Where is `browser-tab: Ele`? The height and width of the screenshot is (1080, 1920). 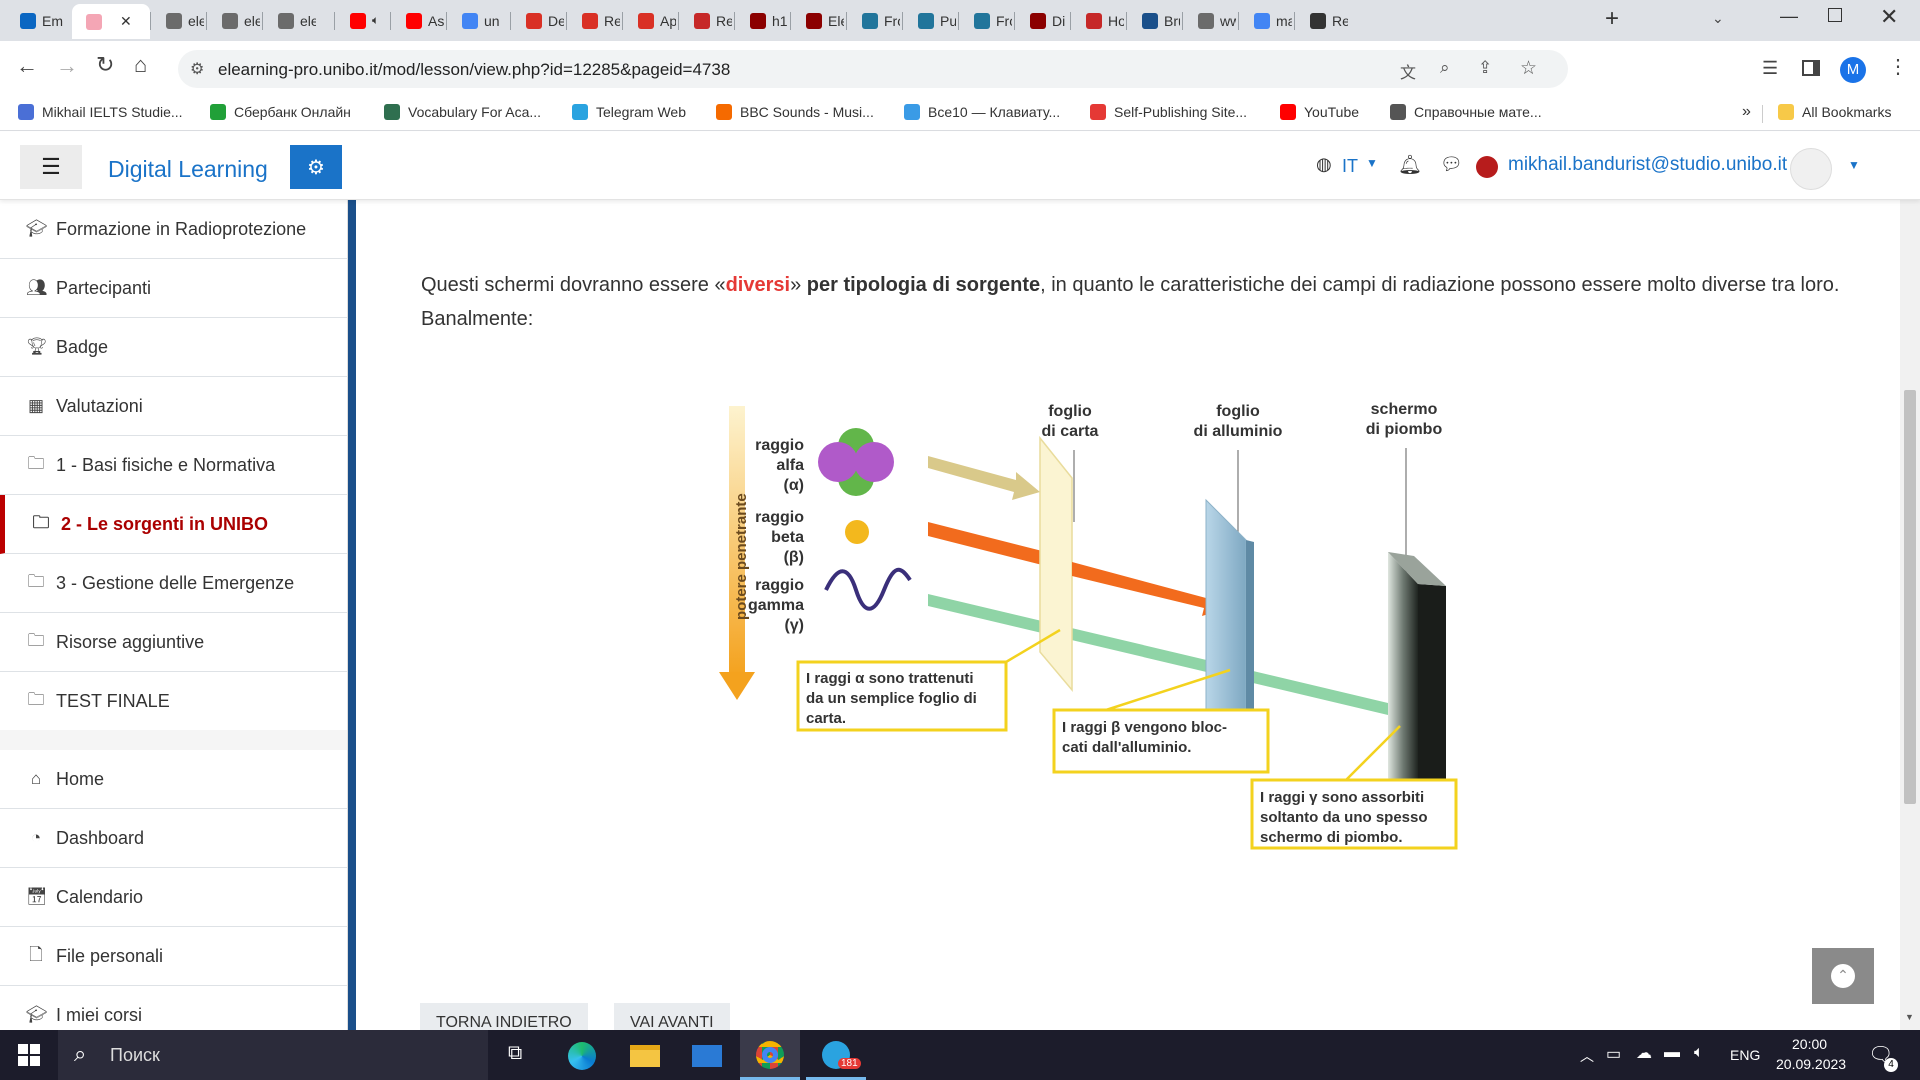 browser-tab: Ele is located at coordinates (818, 20).